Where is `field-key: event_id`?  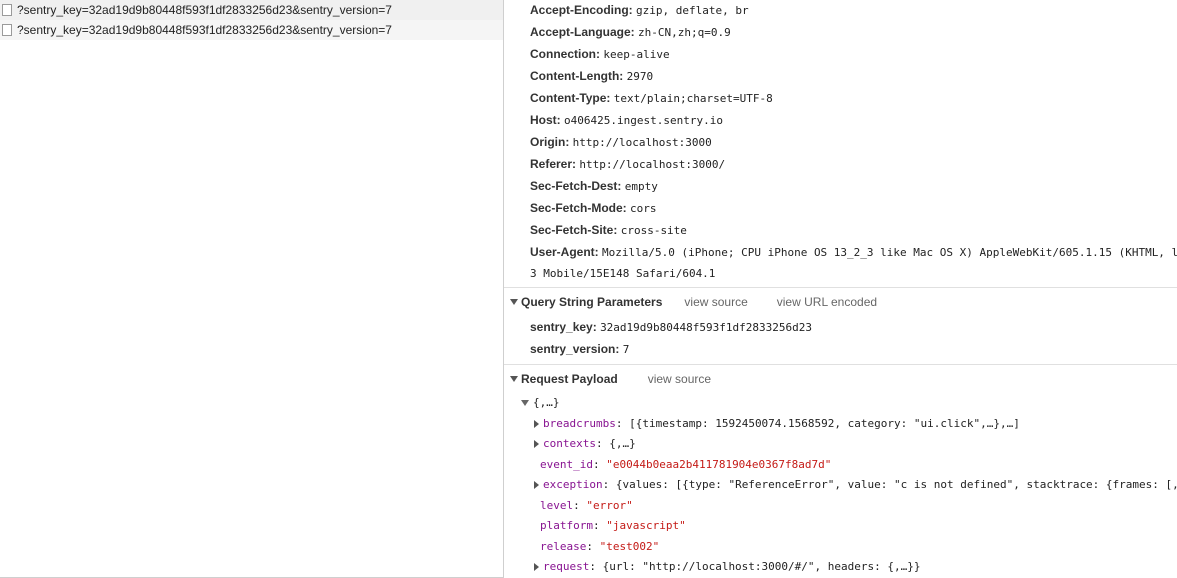
field-key: event_id is located at coordinates (566, 464).